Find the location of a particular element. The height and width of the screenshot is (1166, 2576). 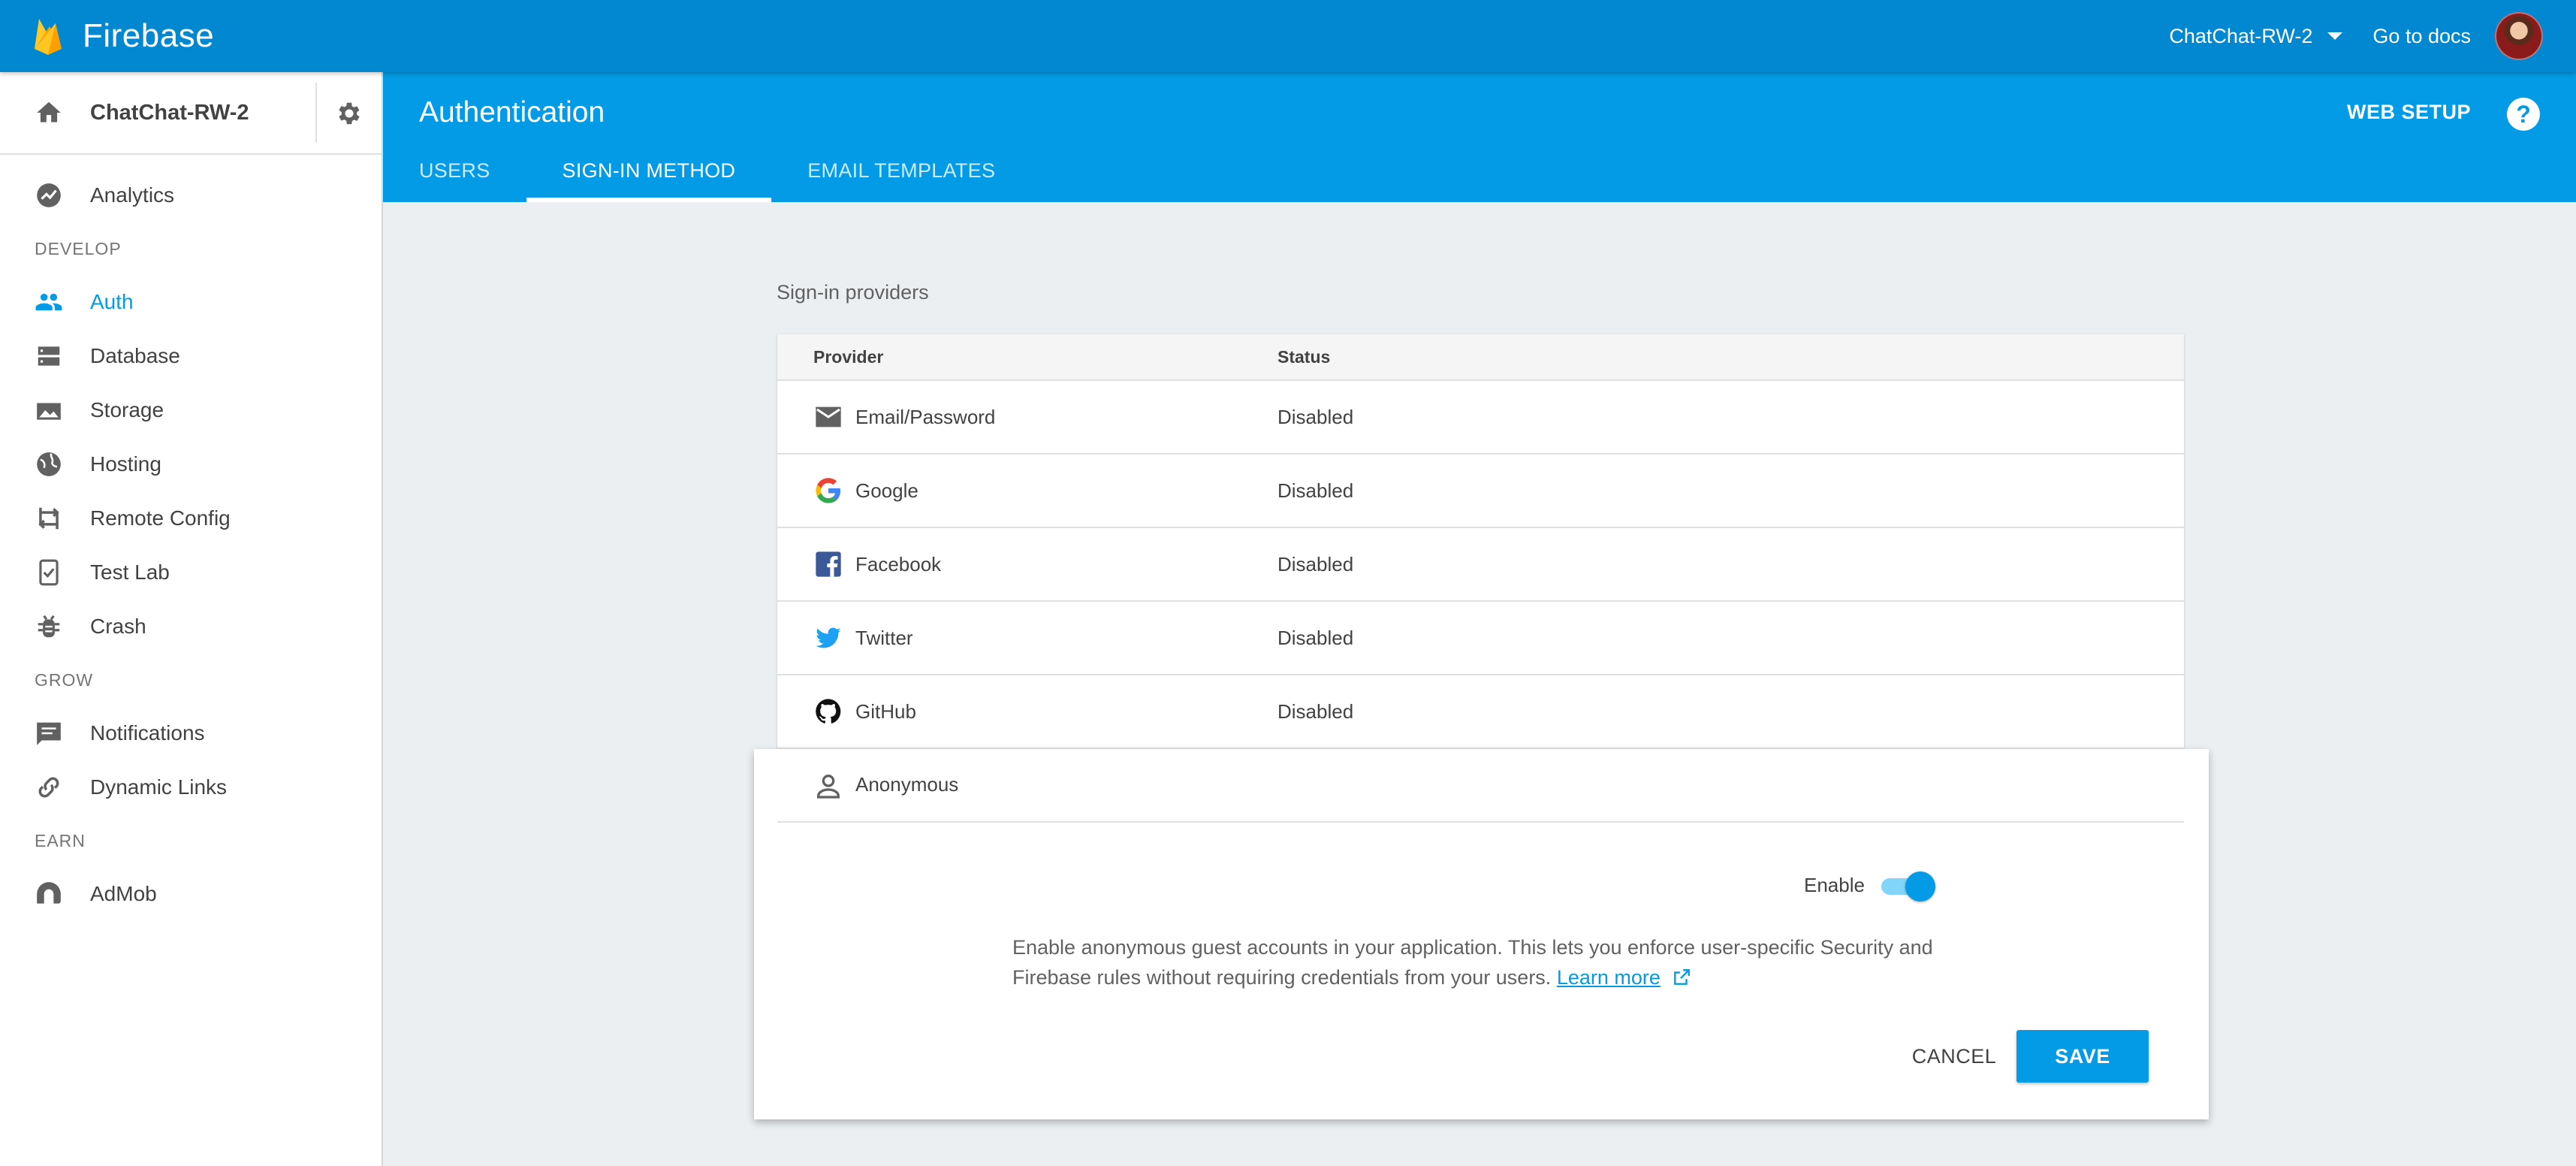

sidebar-section-earn: EARN is located at coordinates (61, 840).